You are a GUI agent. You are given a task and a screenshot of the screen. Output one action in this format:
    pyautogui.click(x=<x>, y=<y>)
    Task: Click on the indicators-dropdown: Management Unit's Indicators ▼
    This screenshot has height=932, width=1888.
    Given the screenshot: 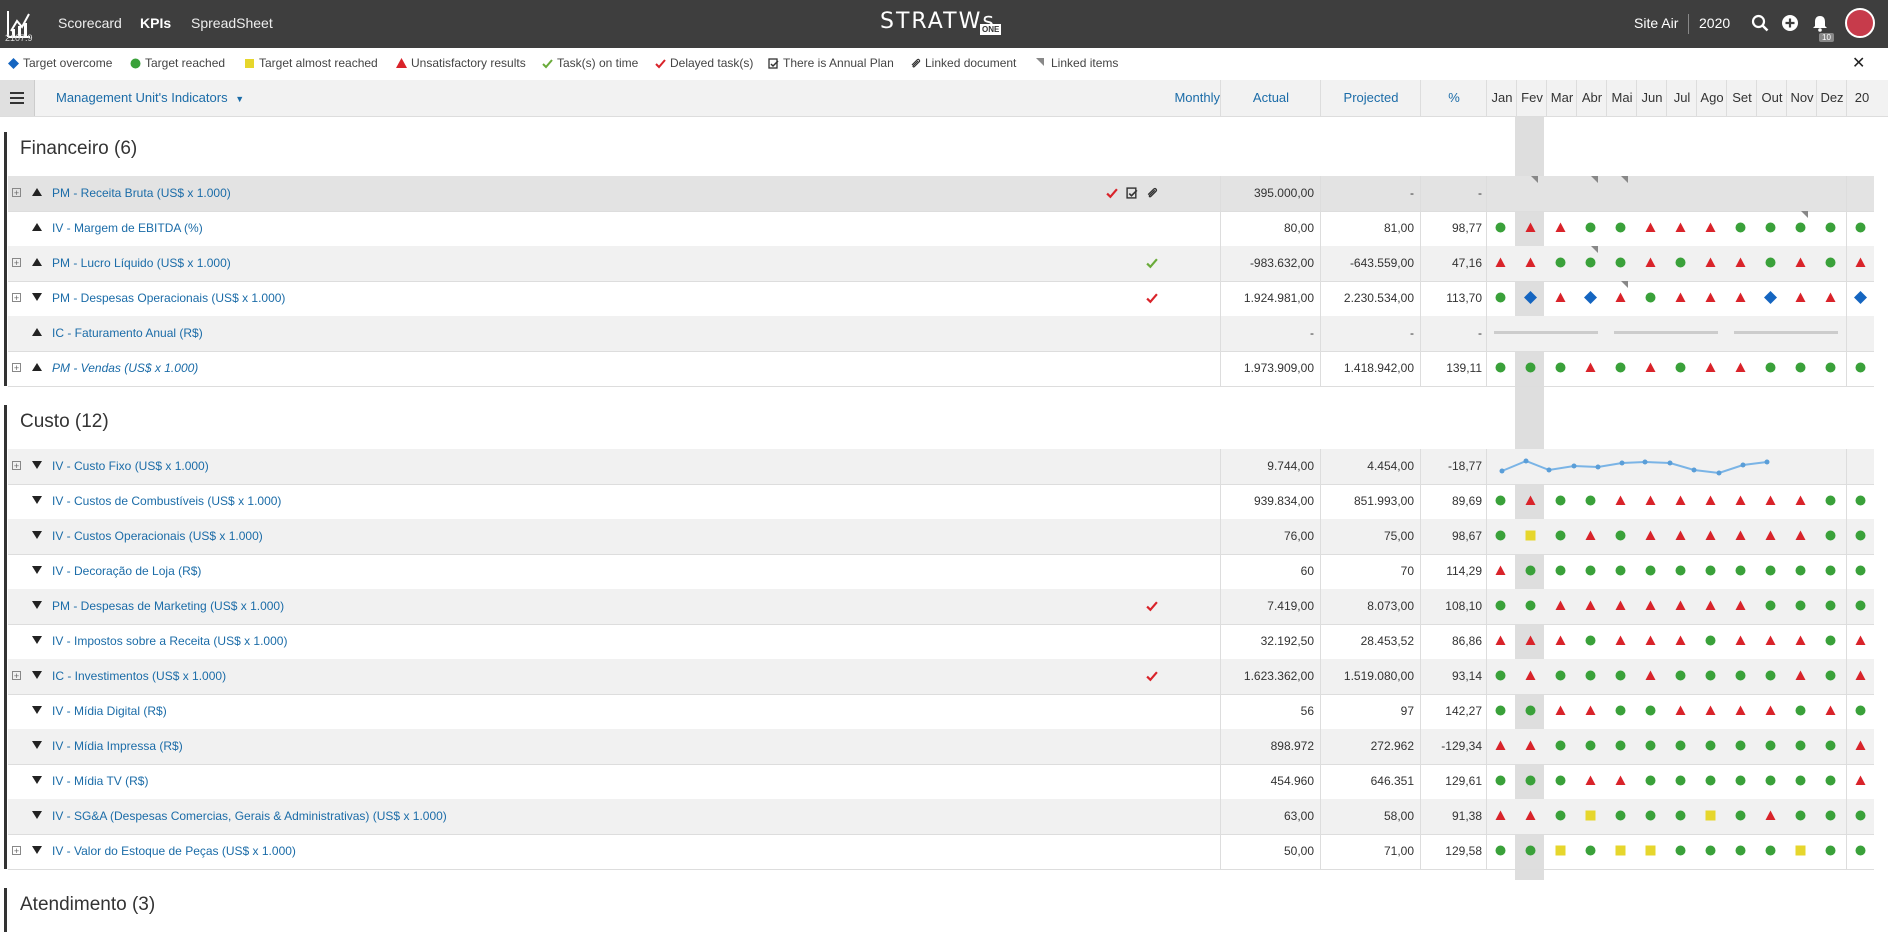 What is the action you would take?
    pyautogui.click(x=150, y=97)
    